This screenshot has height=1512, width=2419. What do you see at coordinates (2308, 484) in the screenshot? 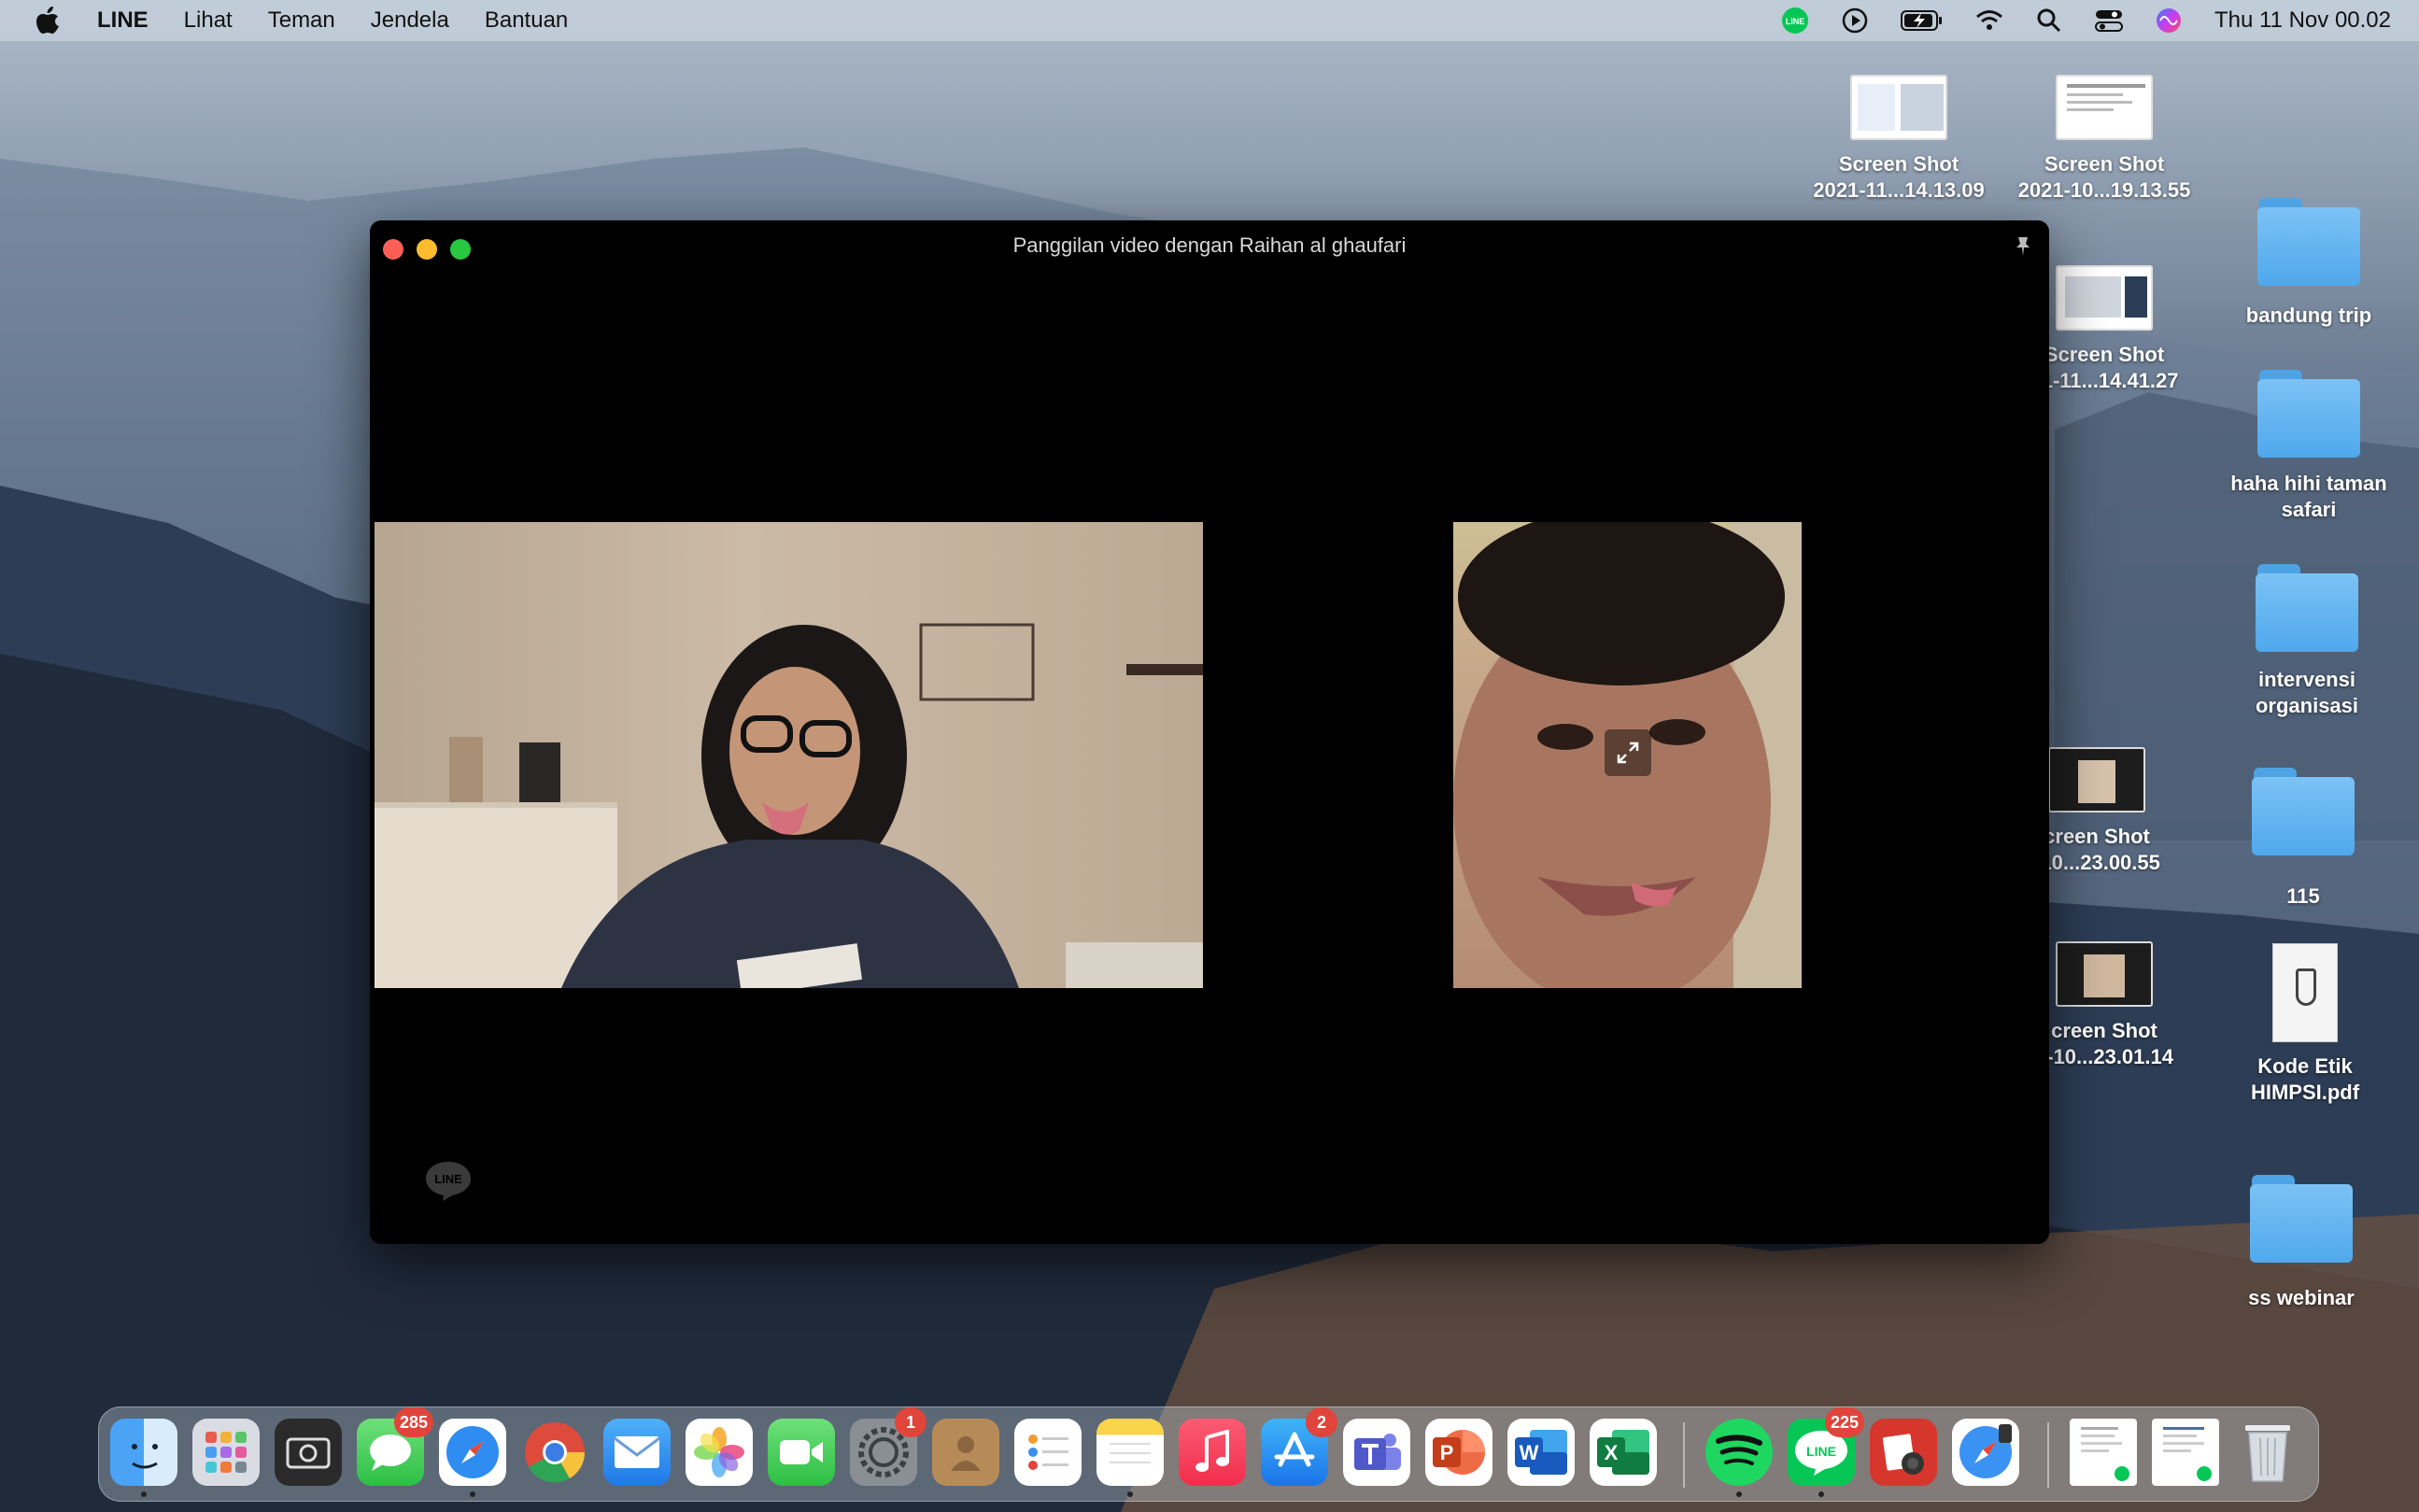
I see `desktop-item-label: haha hihi taman` at bounding box center [2308, 484].